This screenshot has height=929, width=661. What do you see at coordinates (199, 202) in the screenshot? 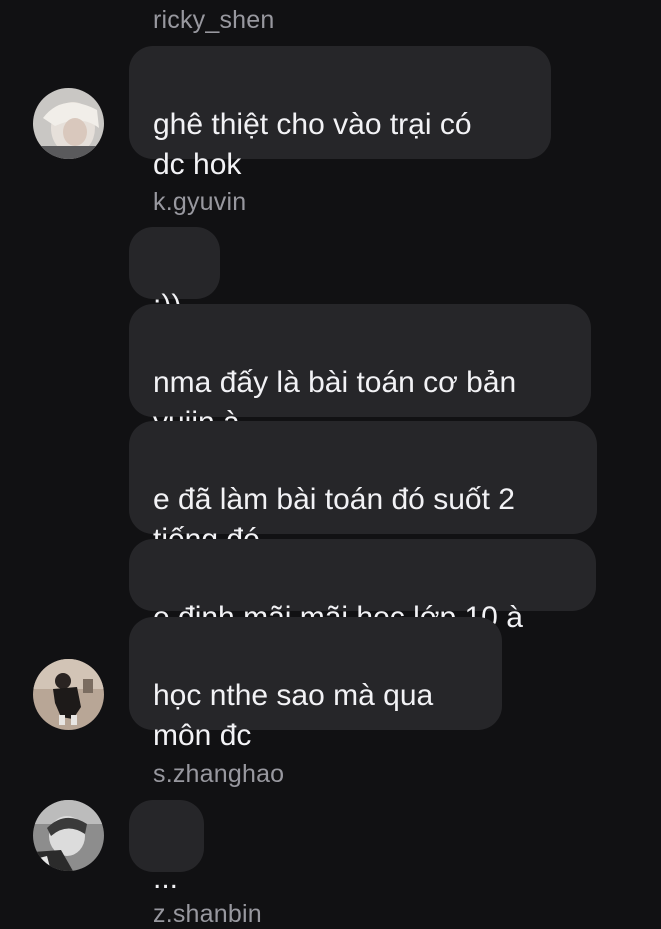
I see `sender-name-gyuvin: k.gyuvin` at bounding box center [199, 202].